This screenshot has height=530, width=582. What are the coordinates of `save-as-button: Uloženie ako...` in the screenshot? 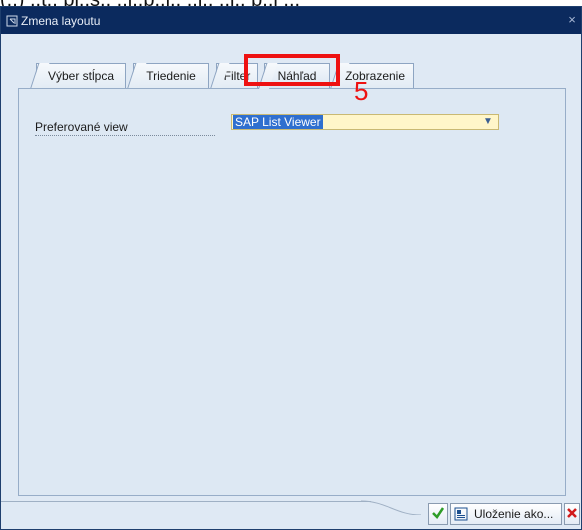 It's located at (506, 514).